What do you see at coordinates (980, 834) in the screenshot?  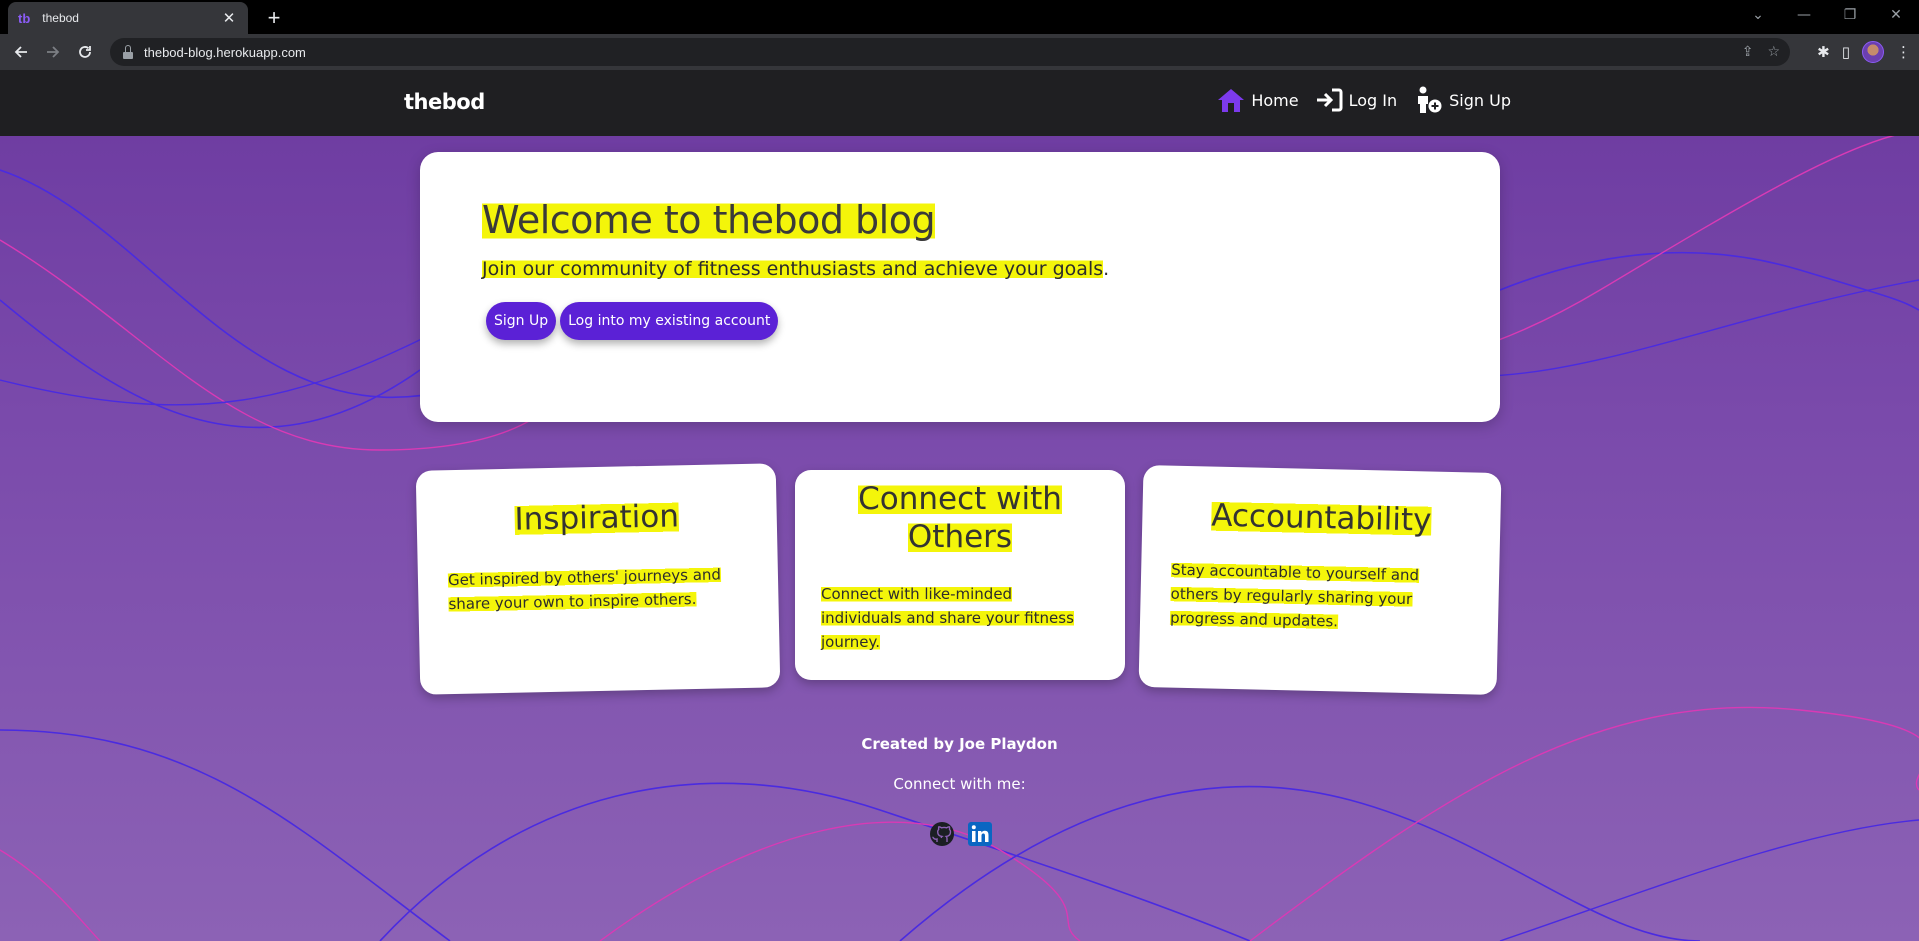 I see `linkedin-icon` at bounding box center [980, 834].